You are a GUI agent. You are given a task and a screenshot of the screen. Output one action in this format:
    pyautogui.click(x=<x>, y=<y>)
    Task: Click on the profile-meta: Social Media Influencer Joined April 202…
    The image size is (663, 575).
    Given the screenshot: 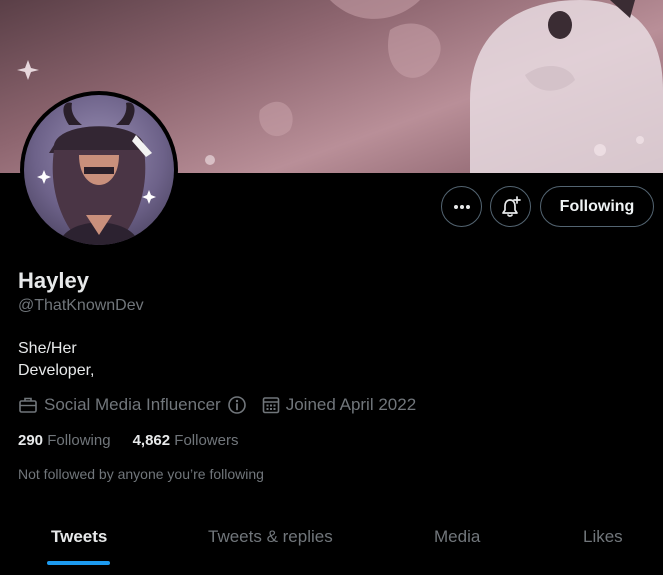 What is the action you would take?
    pyautogui.click(x=217, y=405)
    